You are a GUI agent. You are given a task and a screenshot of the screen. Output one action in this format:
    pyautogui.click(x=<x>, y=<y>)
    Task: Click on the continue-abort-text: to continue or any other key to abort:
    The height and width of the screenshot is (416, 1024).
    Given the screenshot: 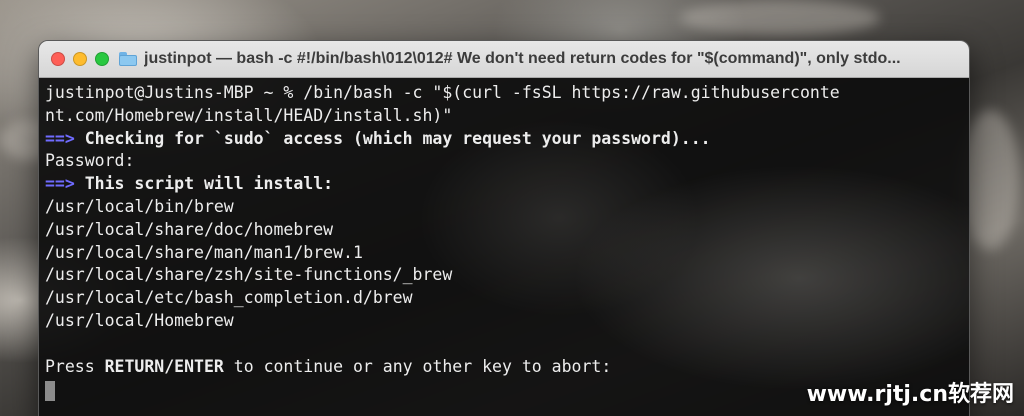 What is the action you would take?
    pyautogui.click(x=417, y=366)
    